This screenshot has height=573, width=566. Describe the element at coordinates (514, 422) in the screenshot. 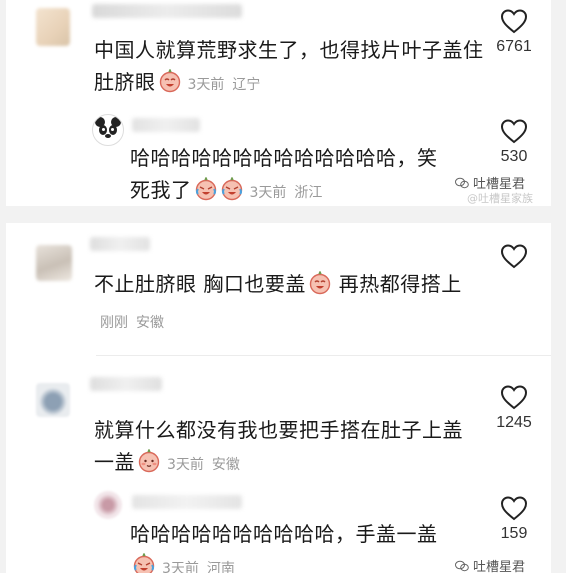

I see `like-count: 1245` at that location.